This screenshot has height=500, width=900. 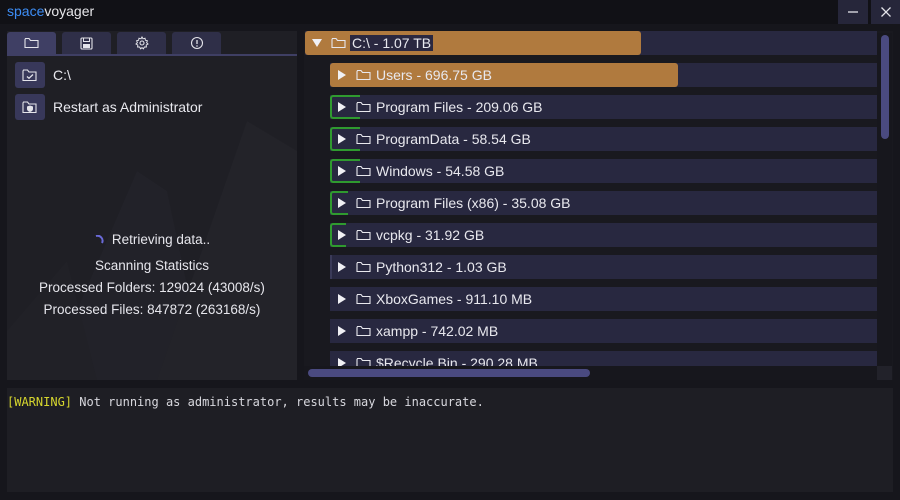 I want to click on tab-about, so click(x=196, y=43).